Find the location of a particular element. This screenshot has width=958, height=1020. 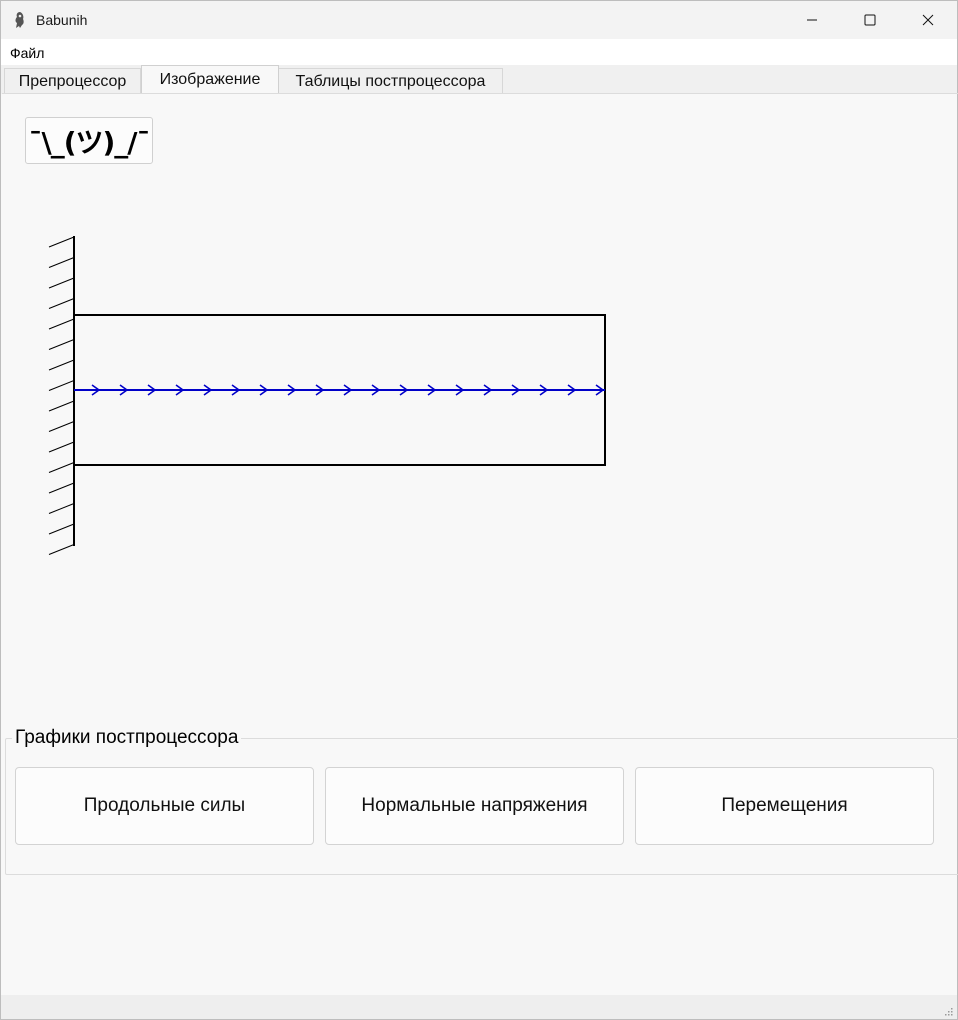

tab-label: Таблицы постпроцессора is located at coordinates (390, 81).